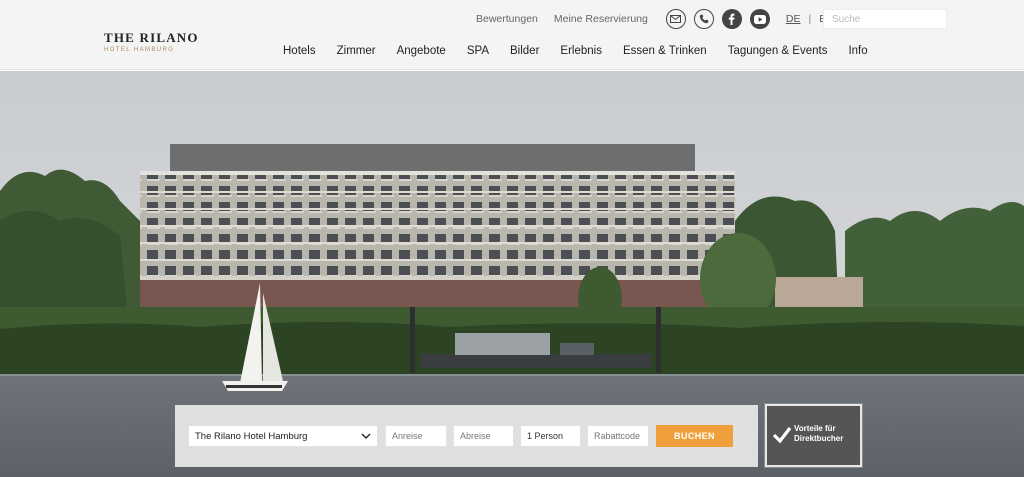  I want to click on top-utility-bar: Bewertungen Meine Reservierung DE | EN, so click(655, 19).